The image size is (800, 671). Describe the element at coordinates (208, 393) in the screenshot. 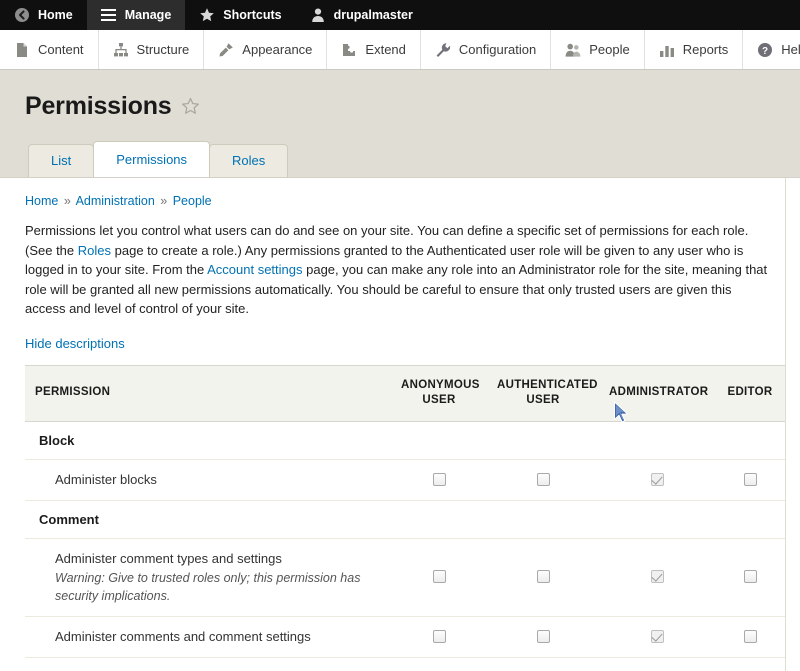

I see `column-header-permission: PERMISSION` at that location.